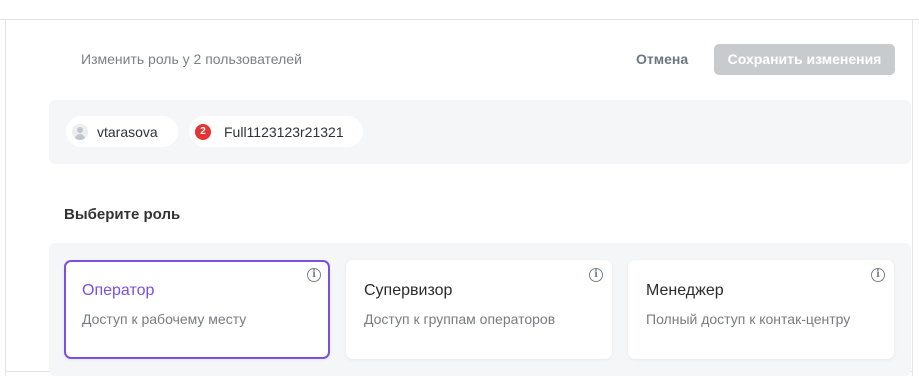 The width and height of the screenshot is (919, 376). I want to click on window-top-border, so click(459, 19).